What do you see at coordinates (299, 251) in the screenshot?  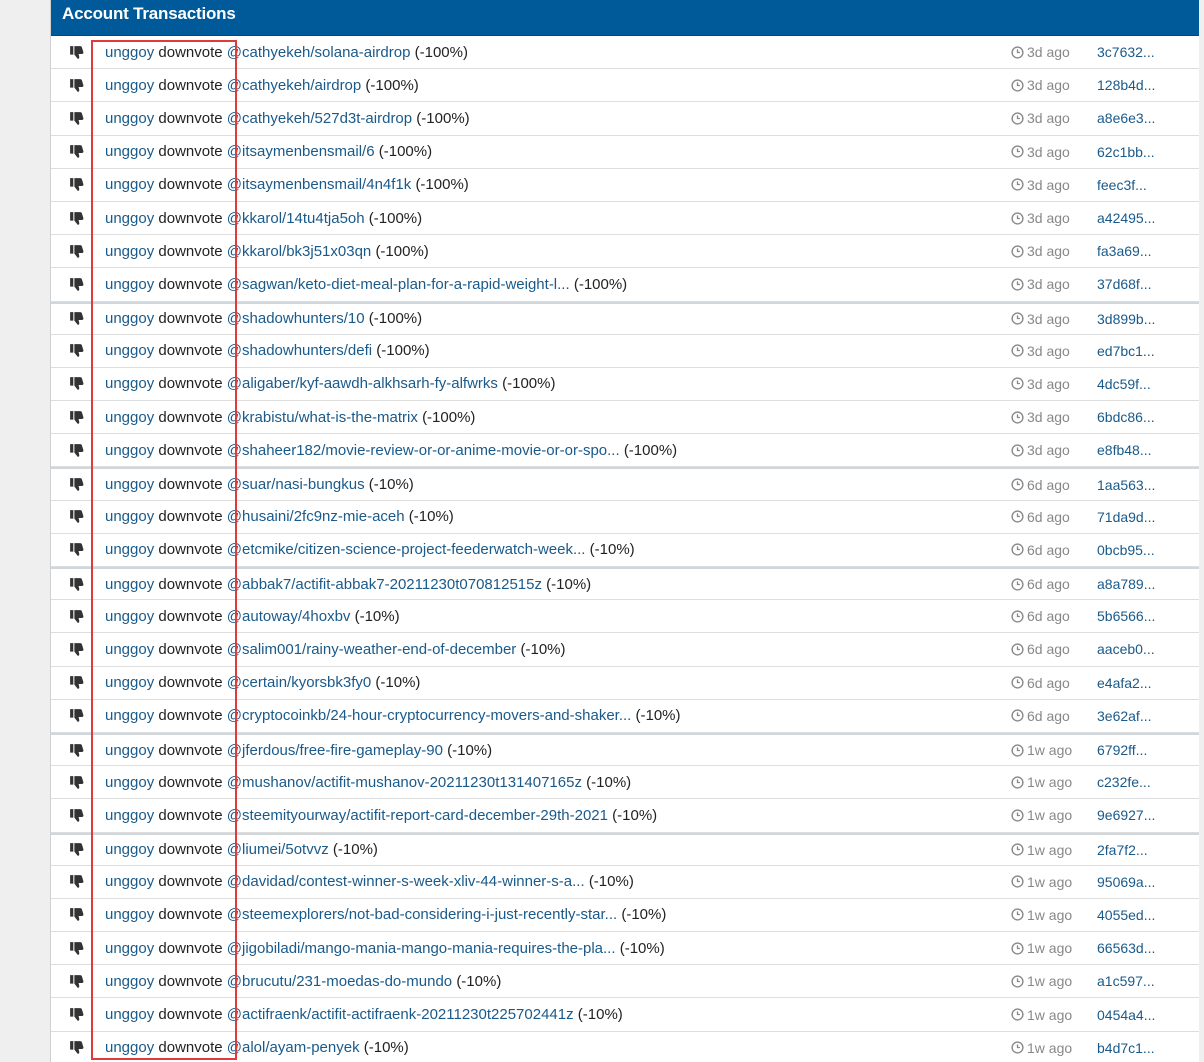 I see `post-link: @kkarol/bk3j51x03qn` at bounding box center [299, 251].